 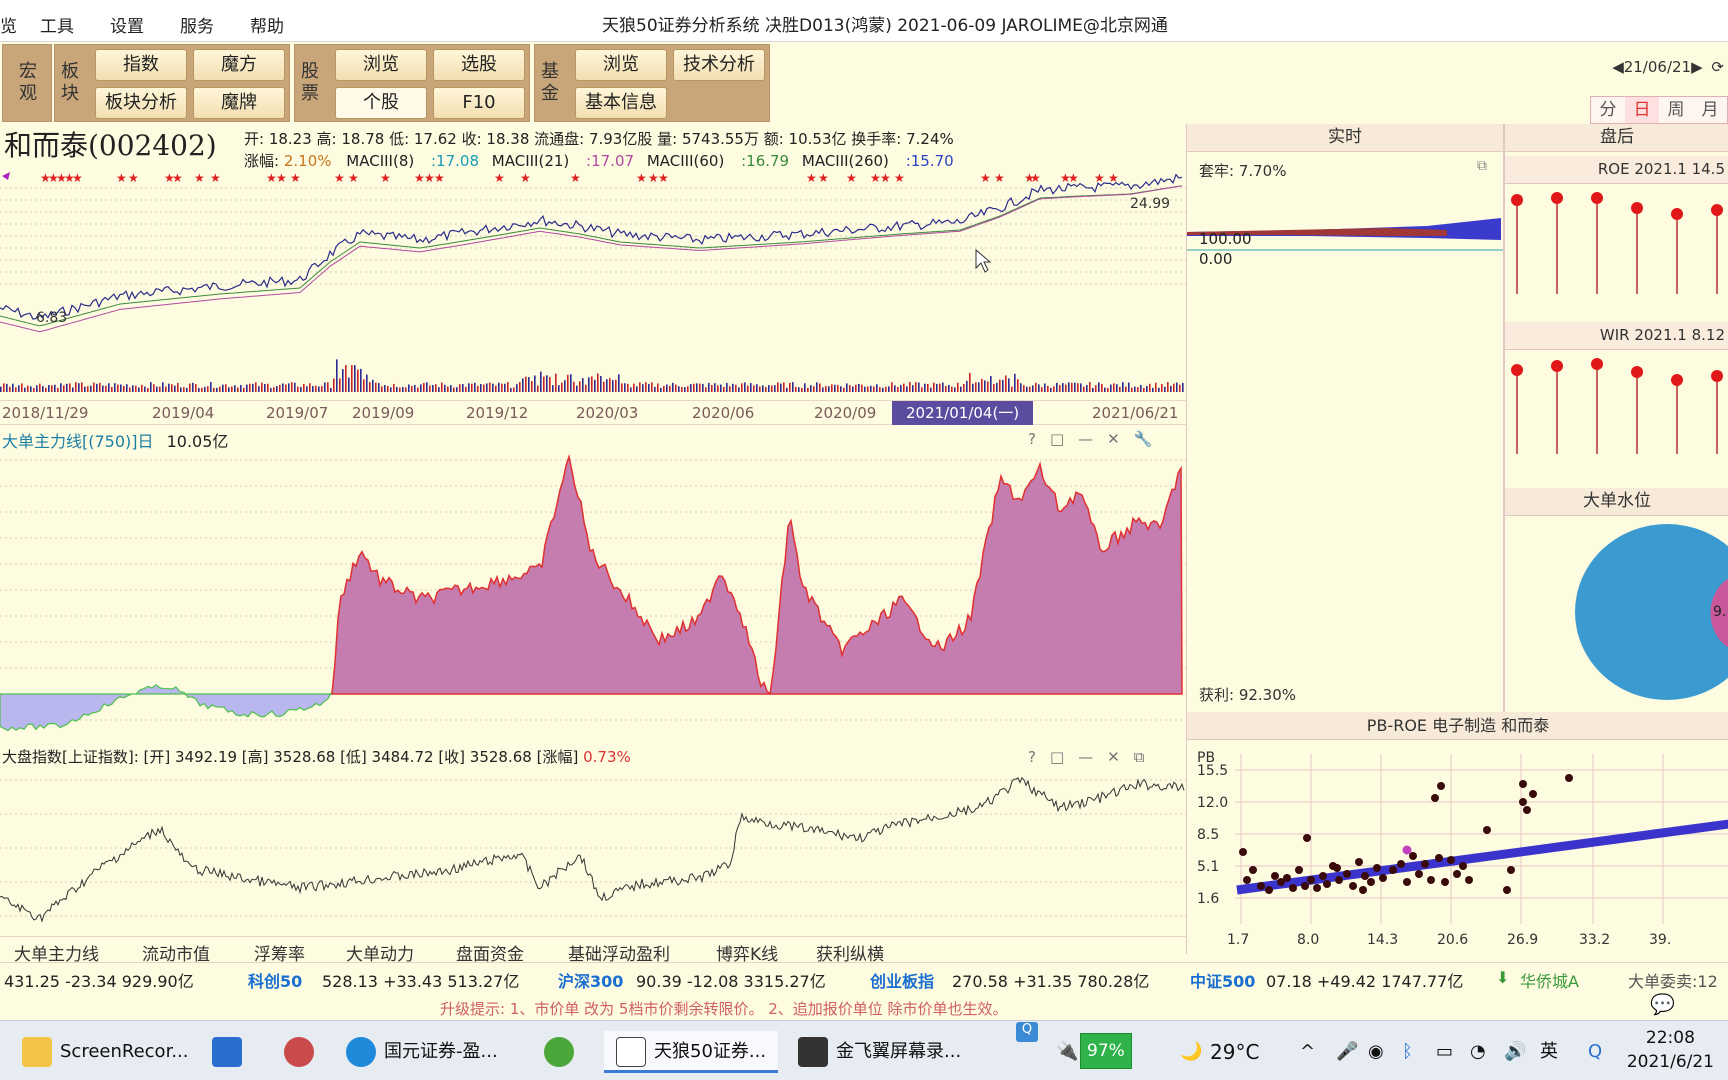 What do you see at coordinates (381, 65) in the screenshot?
I see `stock-browse-button: 浏览` at bounding box center [381, 65].